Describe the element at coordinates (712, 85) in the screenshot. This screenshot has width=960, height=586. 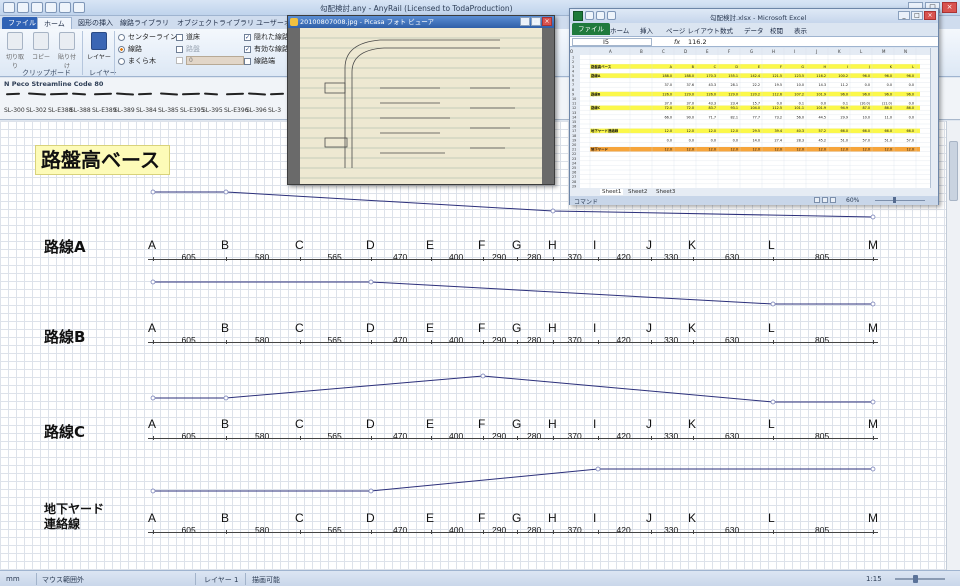
I see `cell-value: 43.3` at that location.